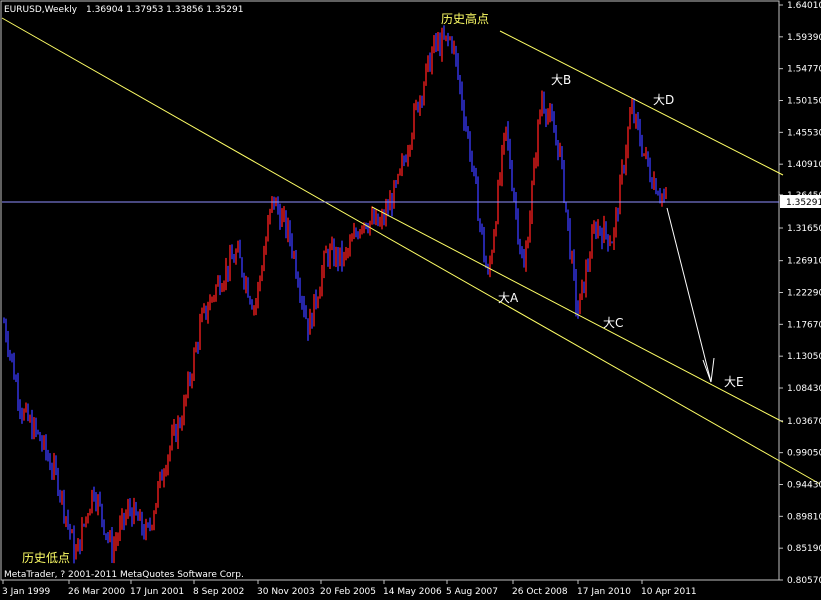  Describe the element at coordinates (803, 203) in the screenshot. I see `current-price-label: 1.35291` at that location.